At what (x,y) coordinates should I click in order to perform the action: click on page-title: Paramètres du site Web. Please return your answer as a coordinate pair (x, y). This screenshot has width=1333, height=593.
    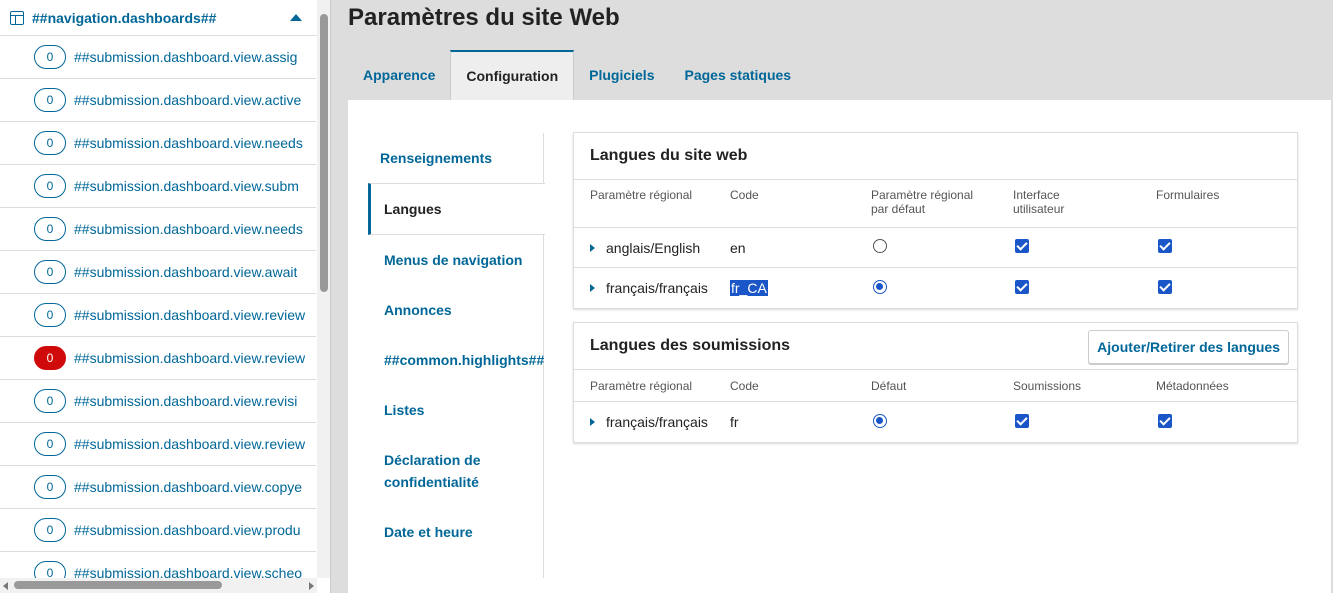
    Looking at the image, I should click on (484, 17).